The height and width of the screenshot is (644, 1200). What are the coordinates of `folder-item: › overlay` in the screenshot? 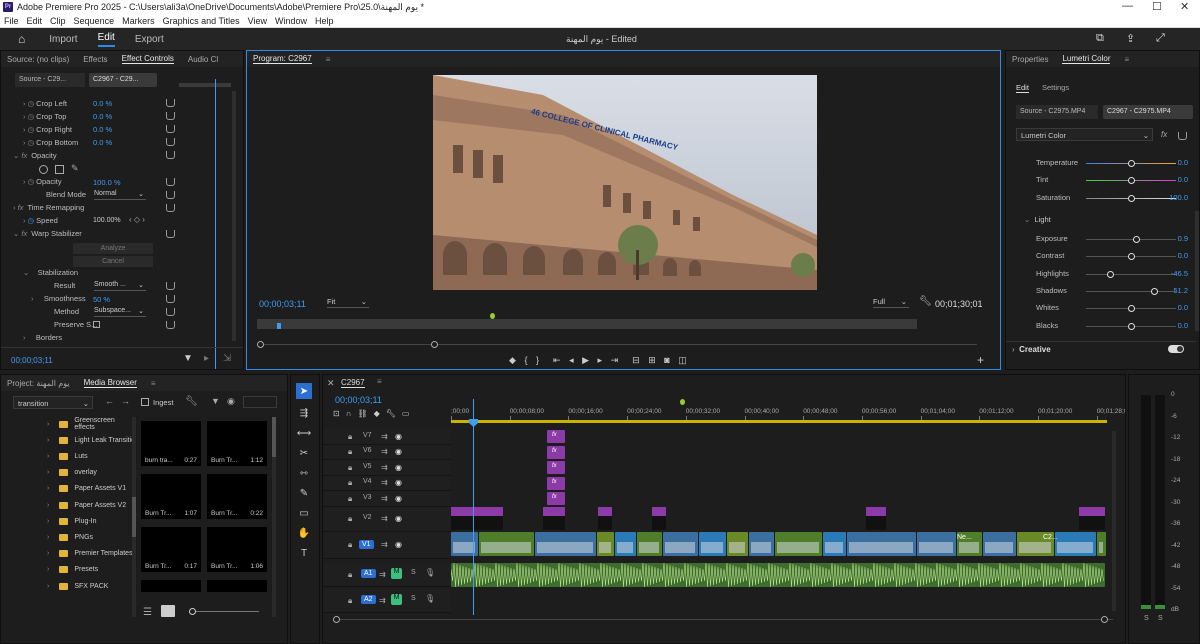 It's located at (49, 473).